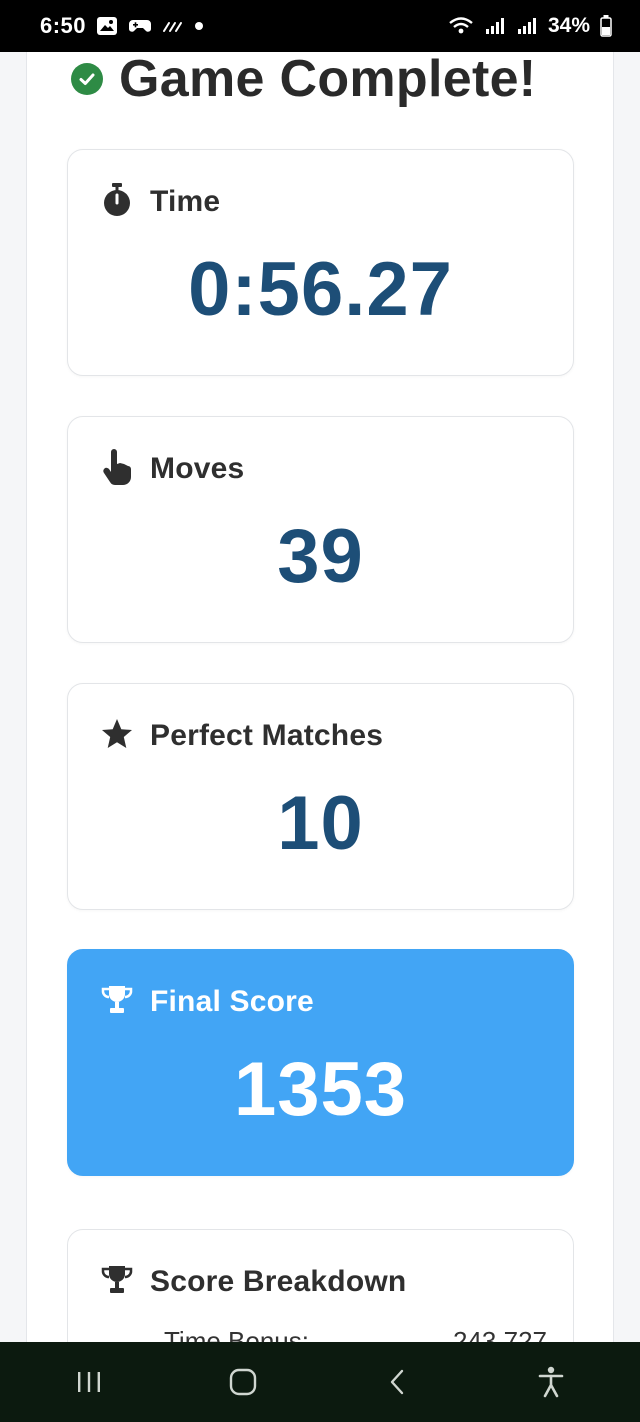 The image size is (640, 1422). Describe the element at coordinates (328, 80) in the screenshot. I see `page-title: Game Complete!` at that location.